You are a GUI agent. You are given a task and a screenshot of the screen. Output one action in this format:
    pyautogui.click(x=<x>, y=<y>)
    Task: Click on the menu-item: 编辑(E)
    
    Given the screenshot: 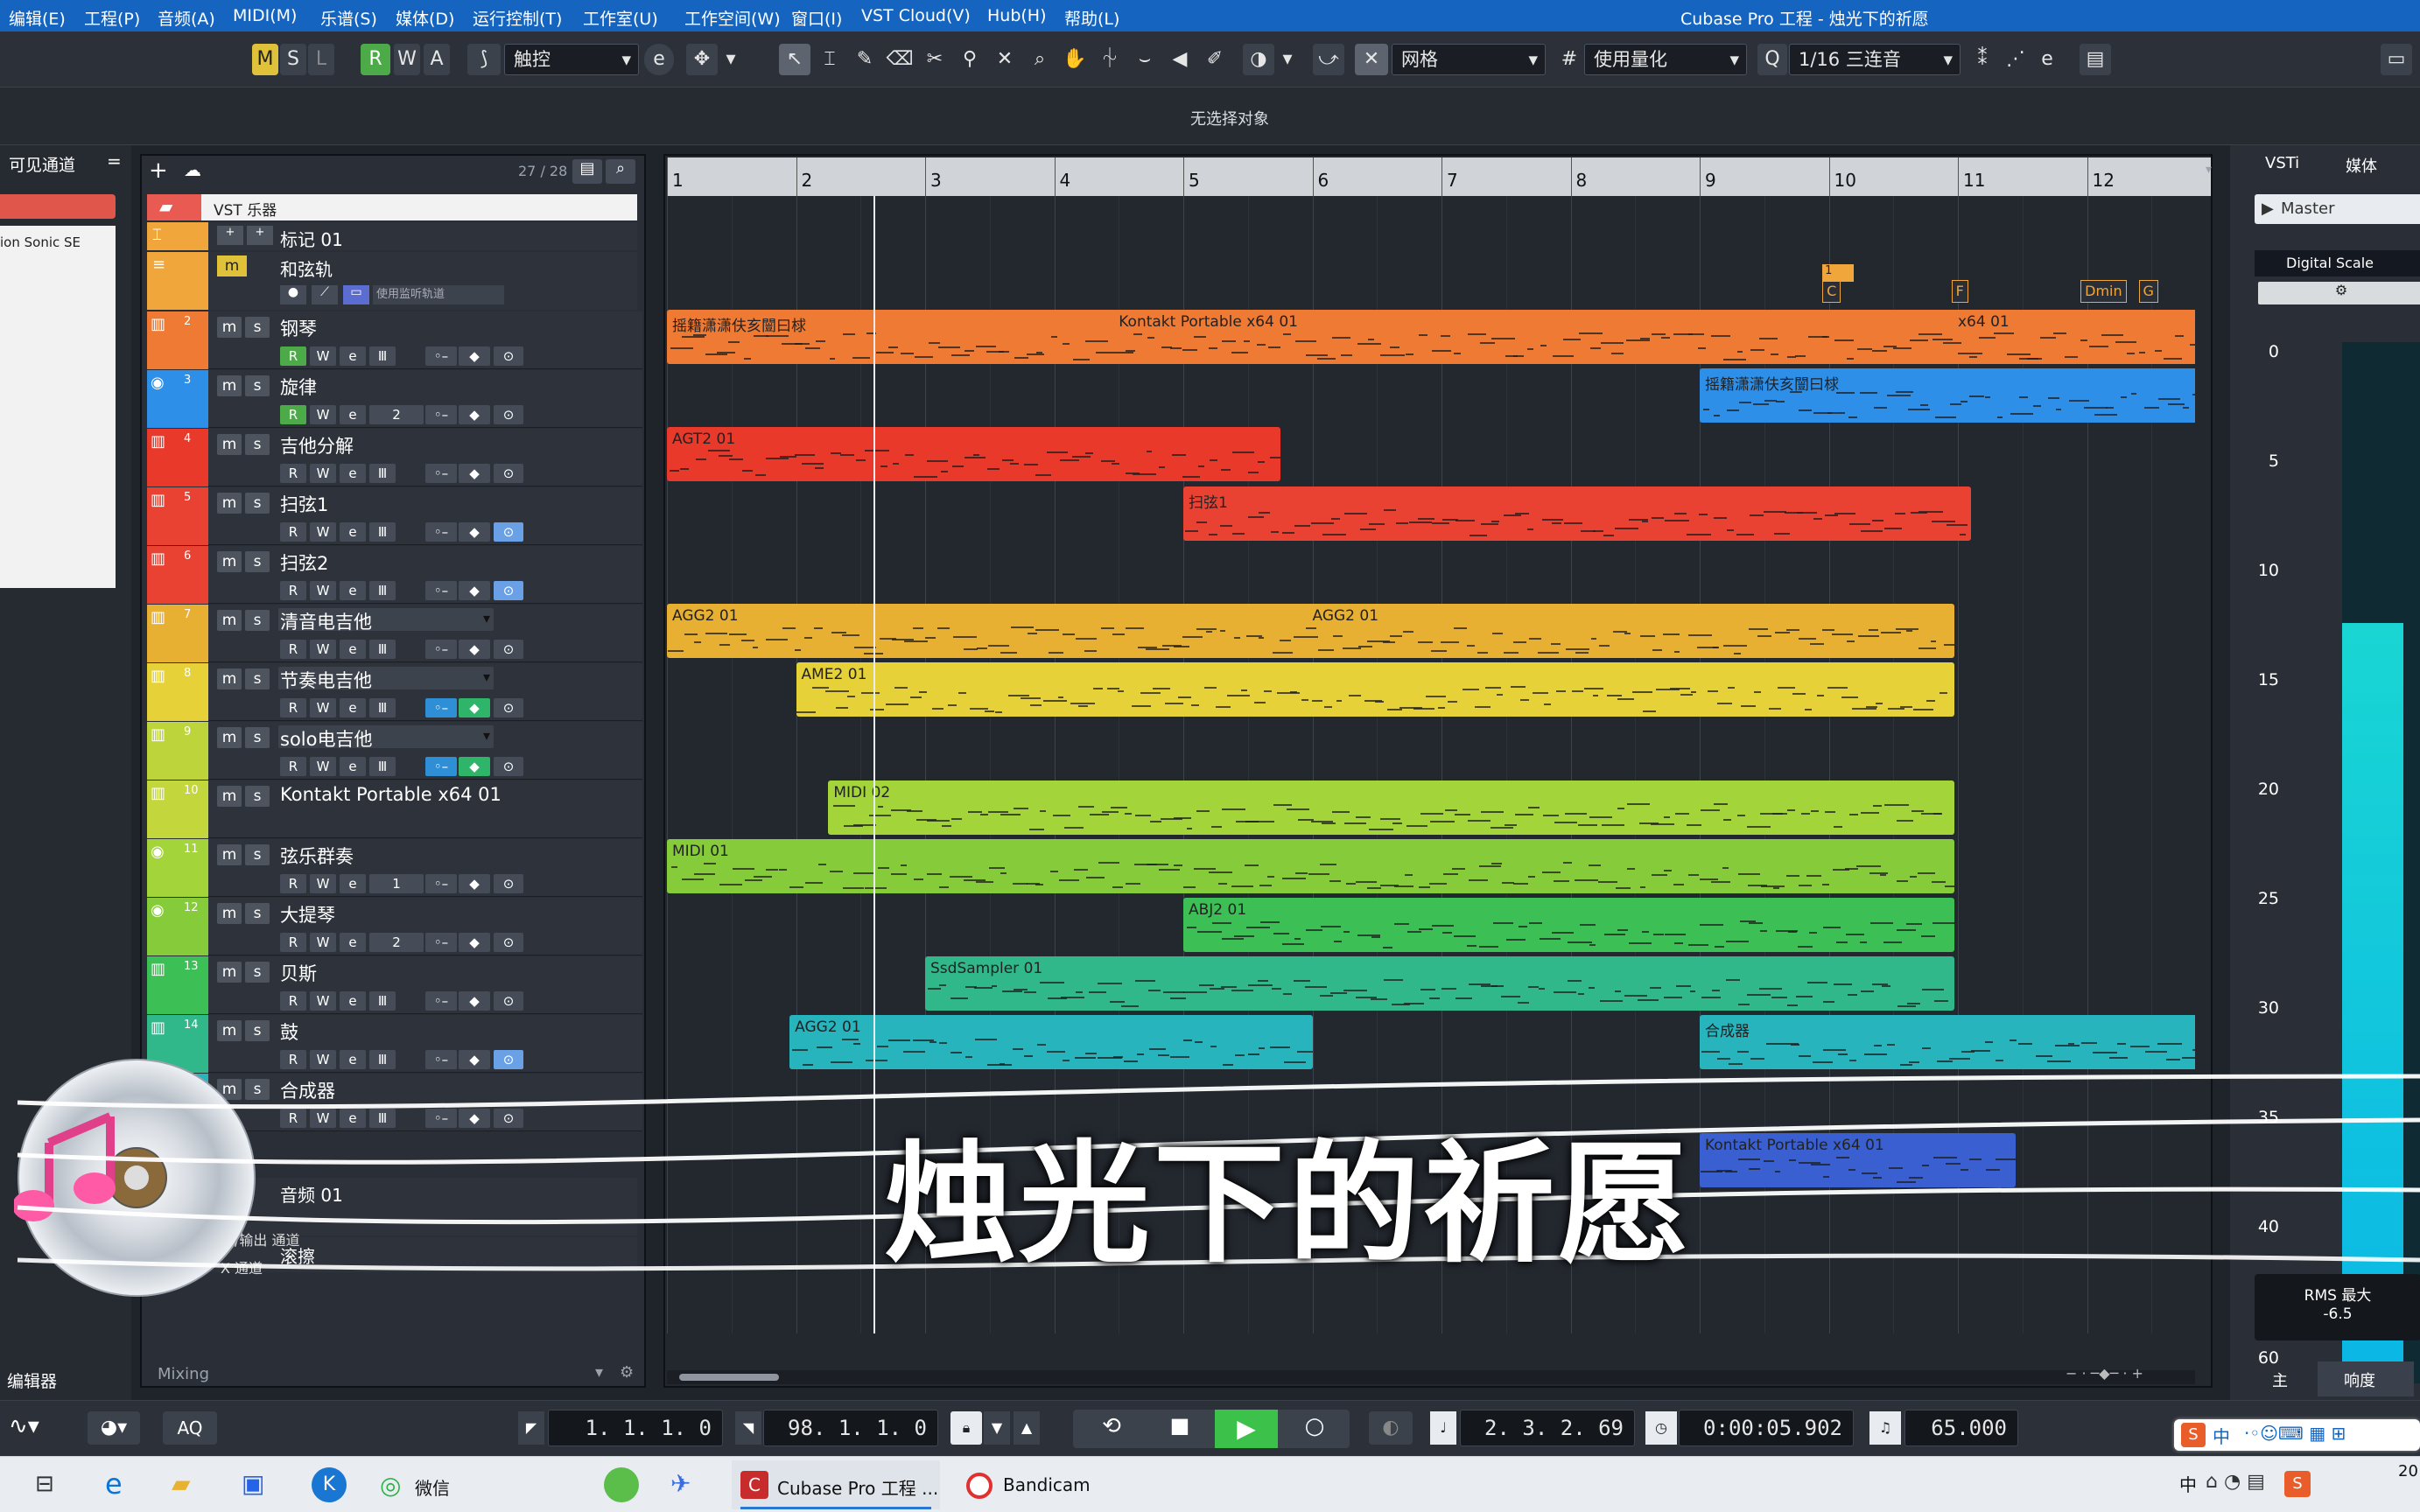 What is the action you would take?
    pyautogui.click(x=37, y=18)
    